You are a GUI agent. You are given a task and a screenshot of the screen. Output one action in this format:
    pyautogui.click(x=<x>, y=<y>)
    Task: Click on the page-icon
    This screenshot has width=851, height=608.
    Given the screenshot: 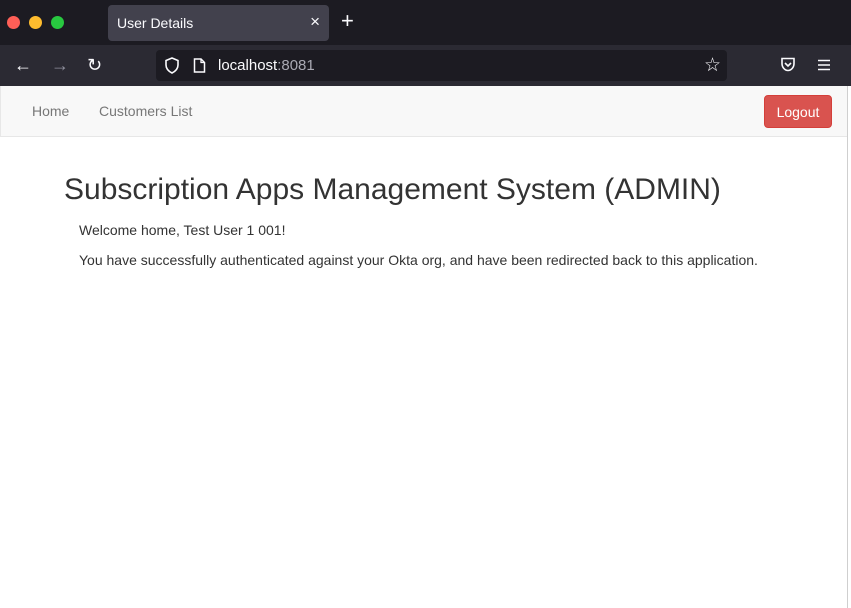 What is the action you would take?
    pyautogui.click(x=199, y=68)
    